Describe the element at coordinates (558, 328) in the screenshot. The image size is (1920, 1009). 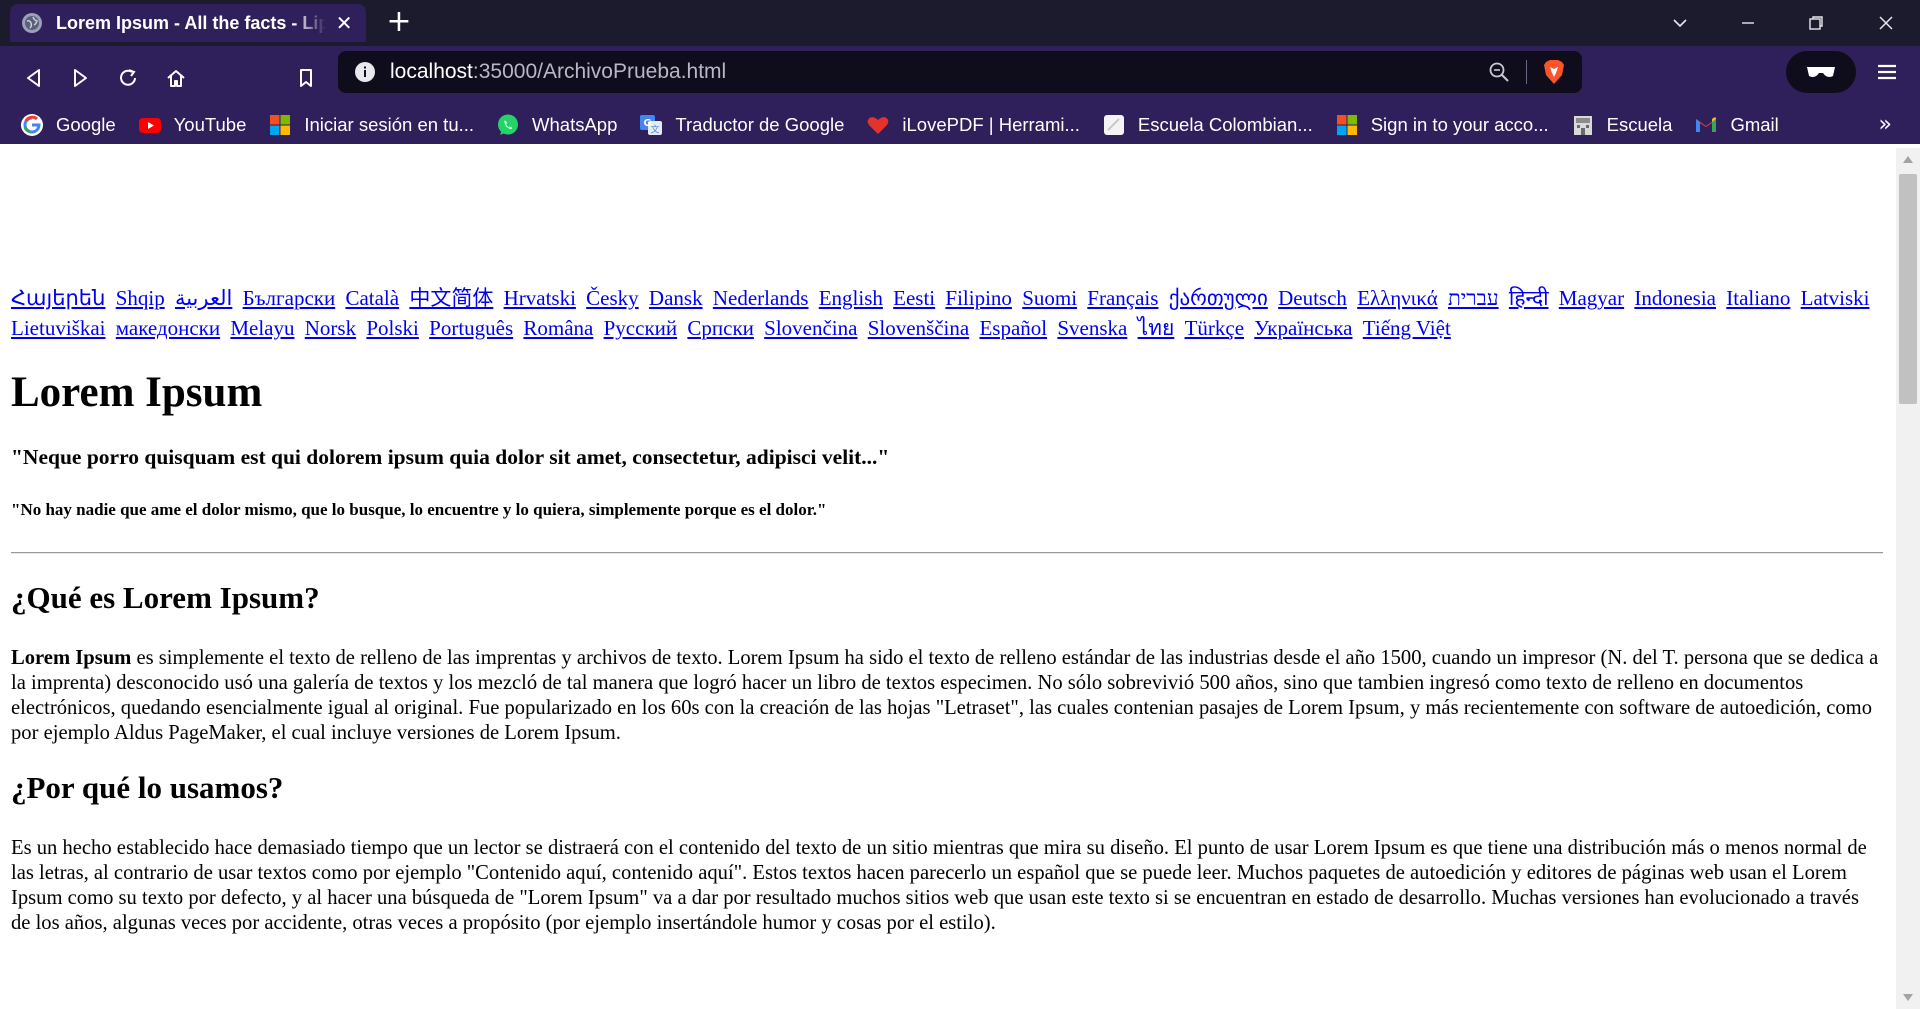
I see `language-link: Româna` at that location.